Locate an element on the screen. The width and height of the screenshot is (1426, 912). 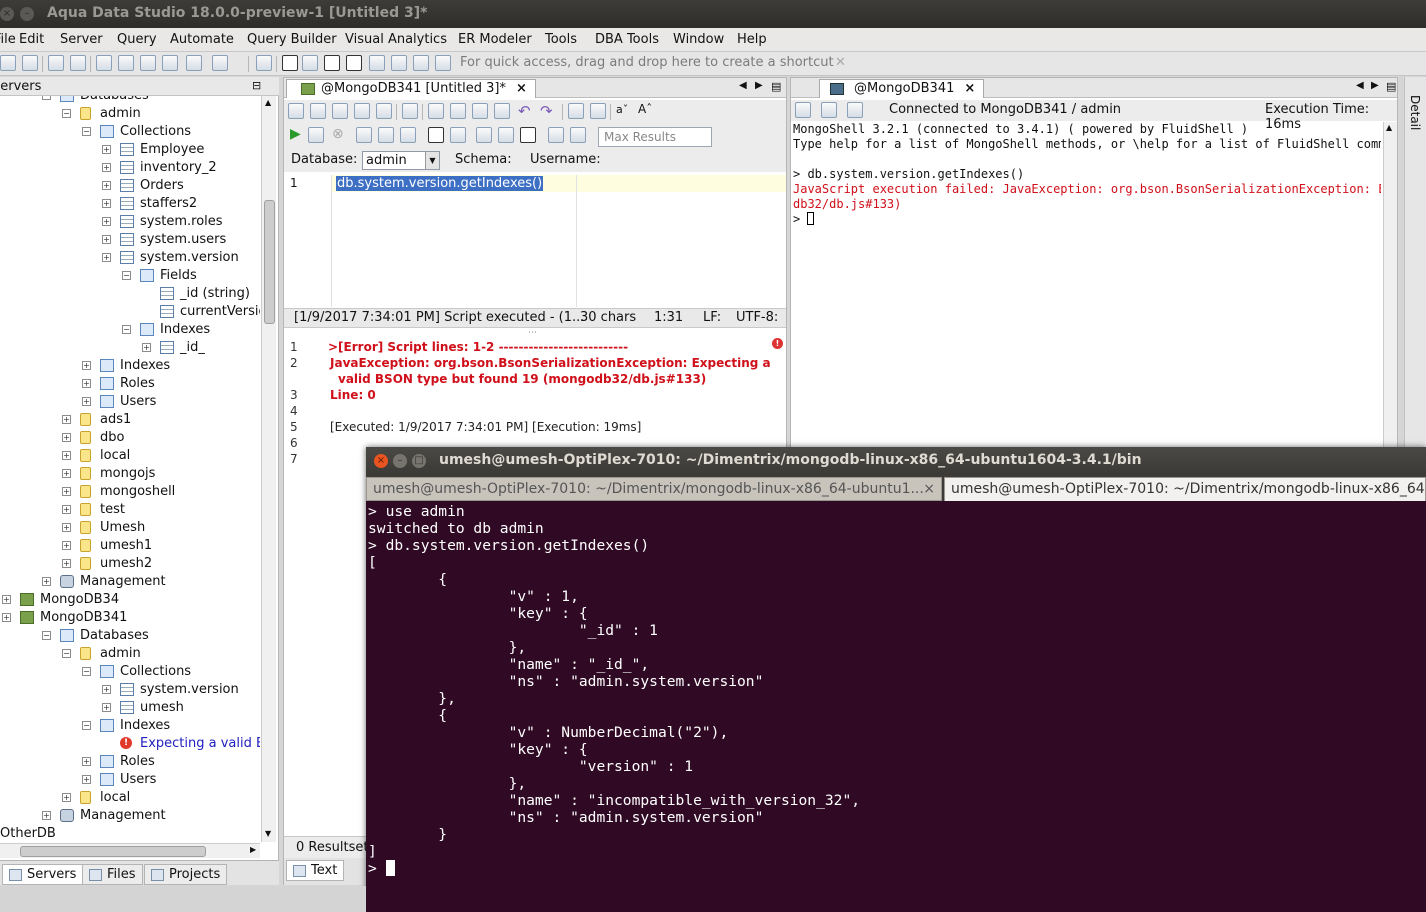
menu-help: Help is located at coordinates (752, 39).